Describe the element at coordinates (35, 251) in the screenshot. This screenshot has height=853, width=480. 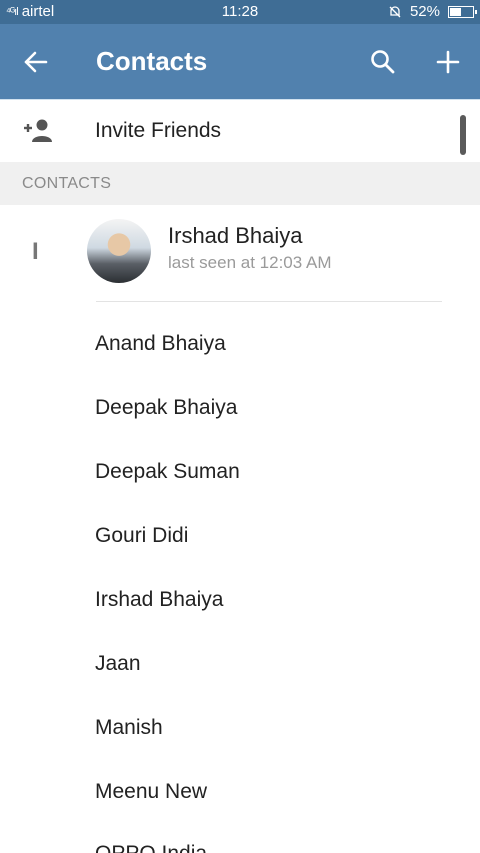
I see `index-letter: I` at that location.